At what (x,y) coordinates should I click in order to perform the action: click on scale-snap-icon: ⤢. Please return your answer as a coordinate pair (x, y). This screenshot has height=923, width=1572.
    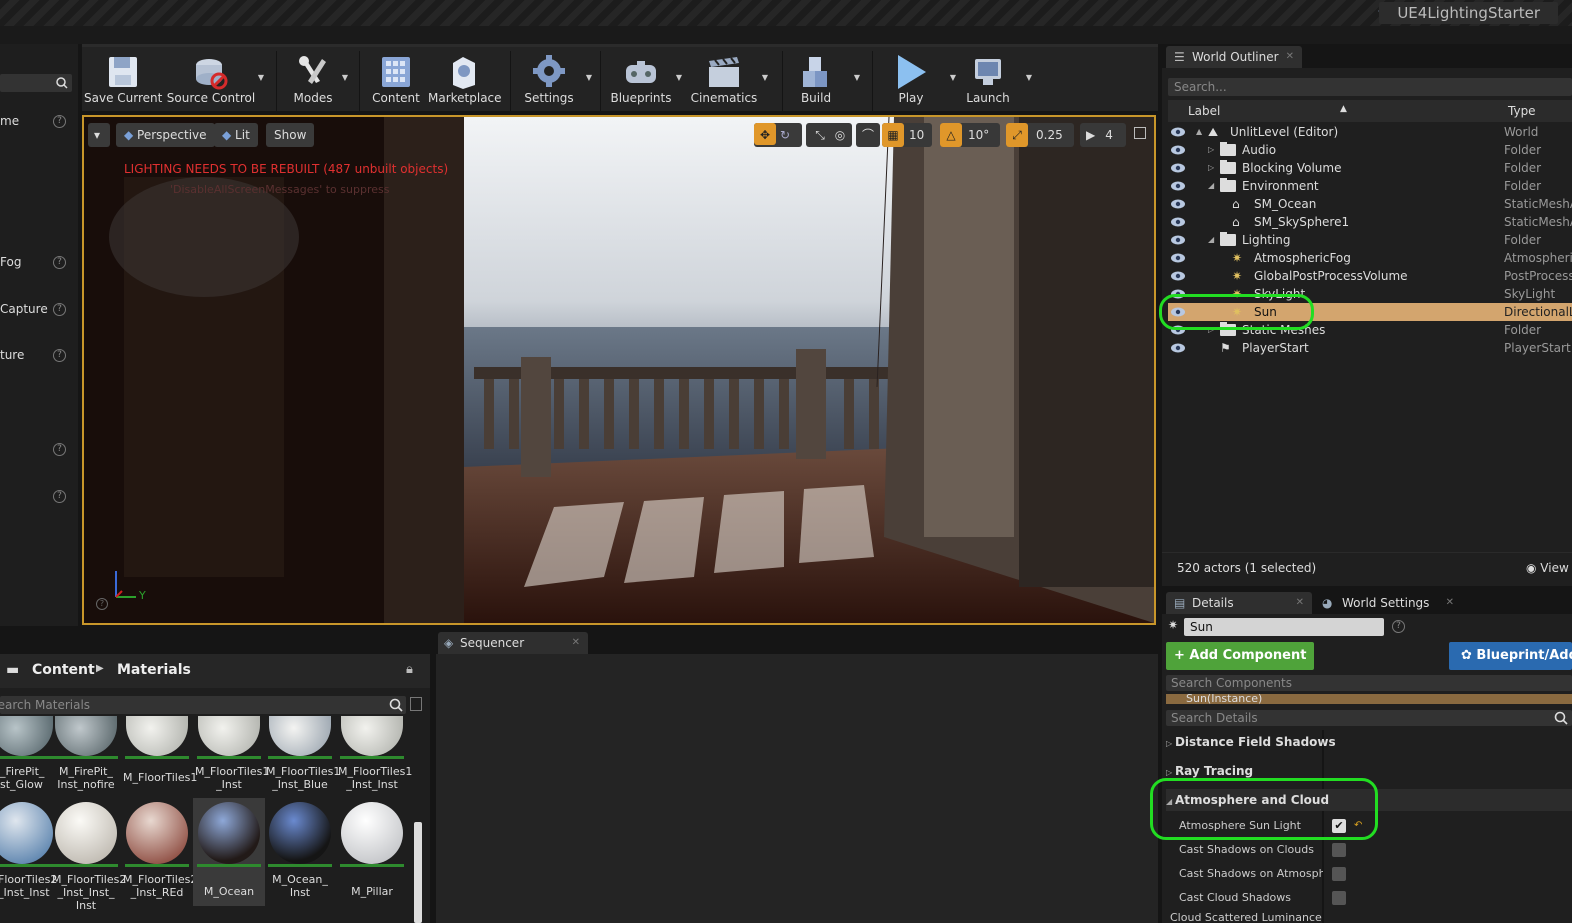
    Looking at the image, I should click on (1017, 135).